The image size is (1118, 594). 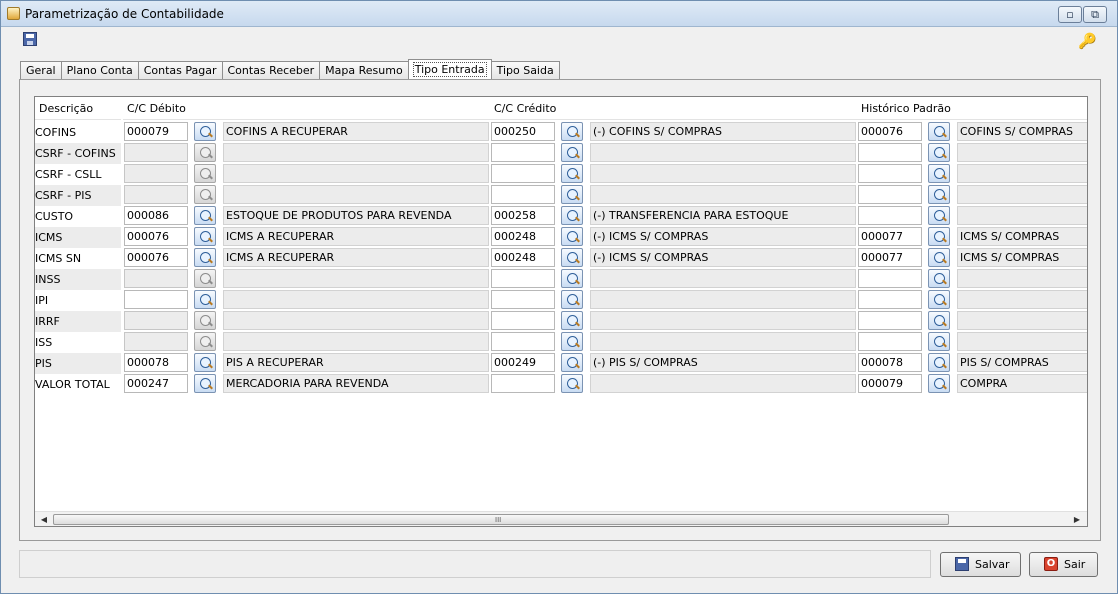 What do you see at coordinates (559, 14) in the screenshot?
I see `title-bar: Parametrização de Contabilidade ▫ ⧉` at bounding box center [559, 14].